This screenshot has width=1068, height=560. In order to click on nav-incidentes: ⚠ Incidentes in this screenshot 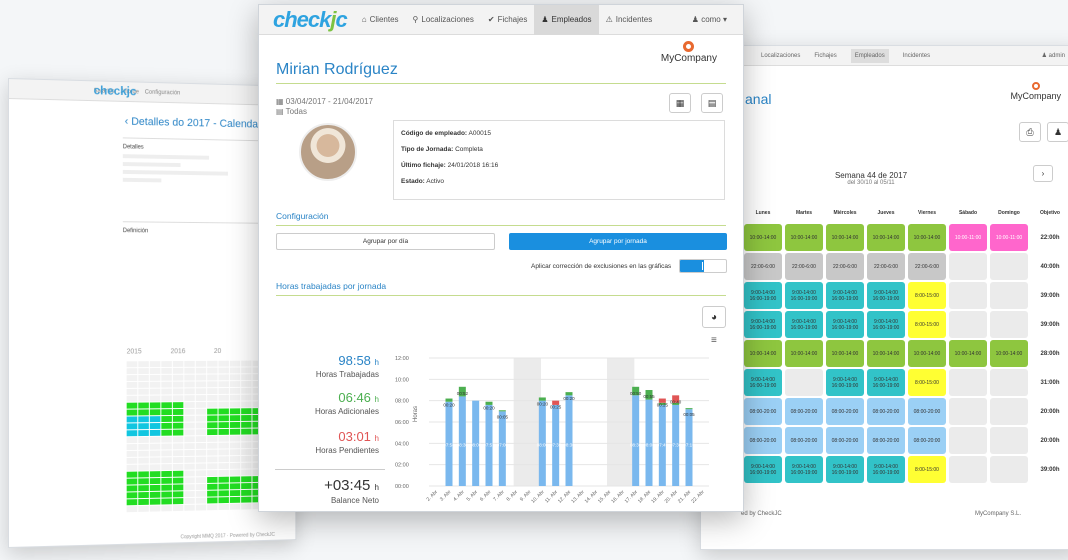, I will do `click(629, 20)`.